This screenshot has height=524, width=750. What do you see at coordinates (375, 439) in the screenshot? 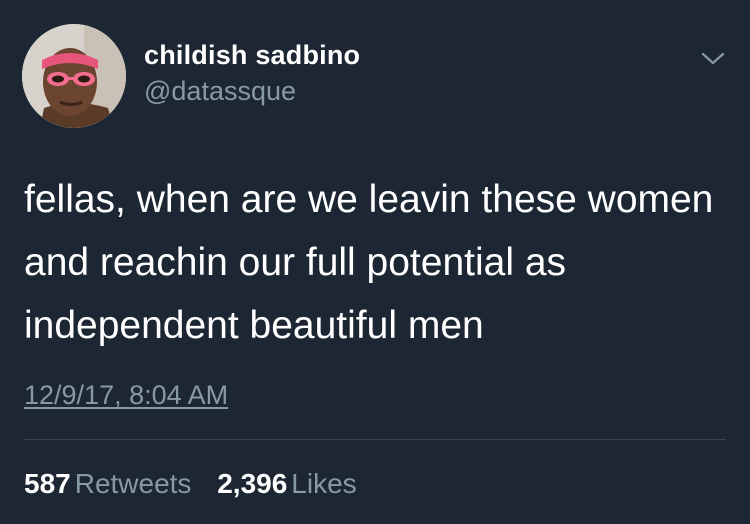
I see `divider` at bounding box center [375, 439].